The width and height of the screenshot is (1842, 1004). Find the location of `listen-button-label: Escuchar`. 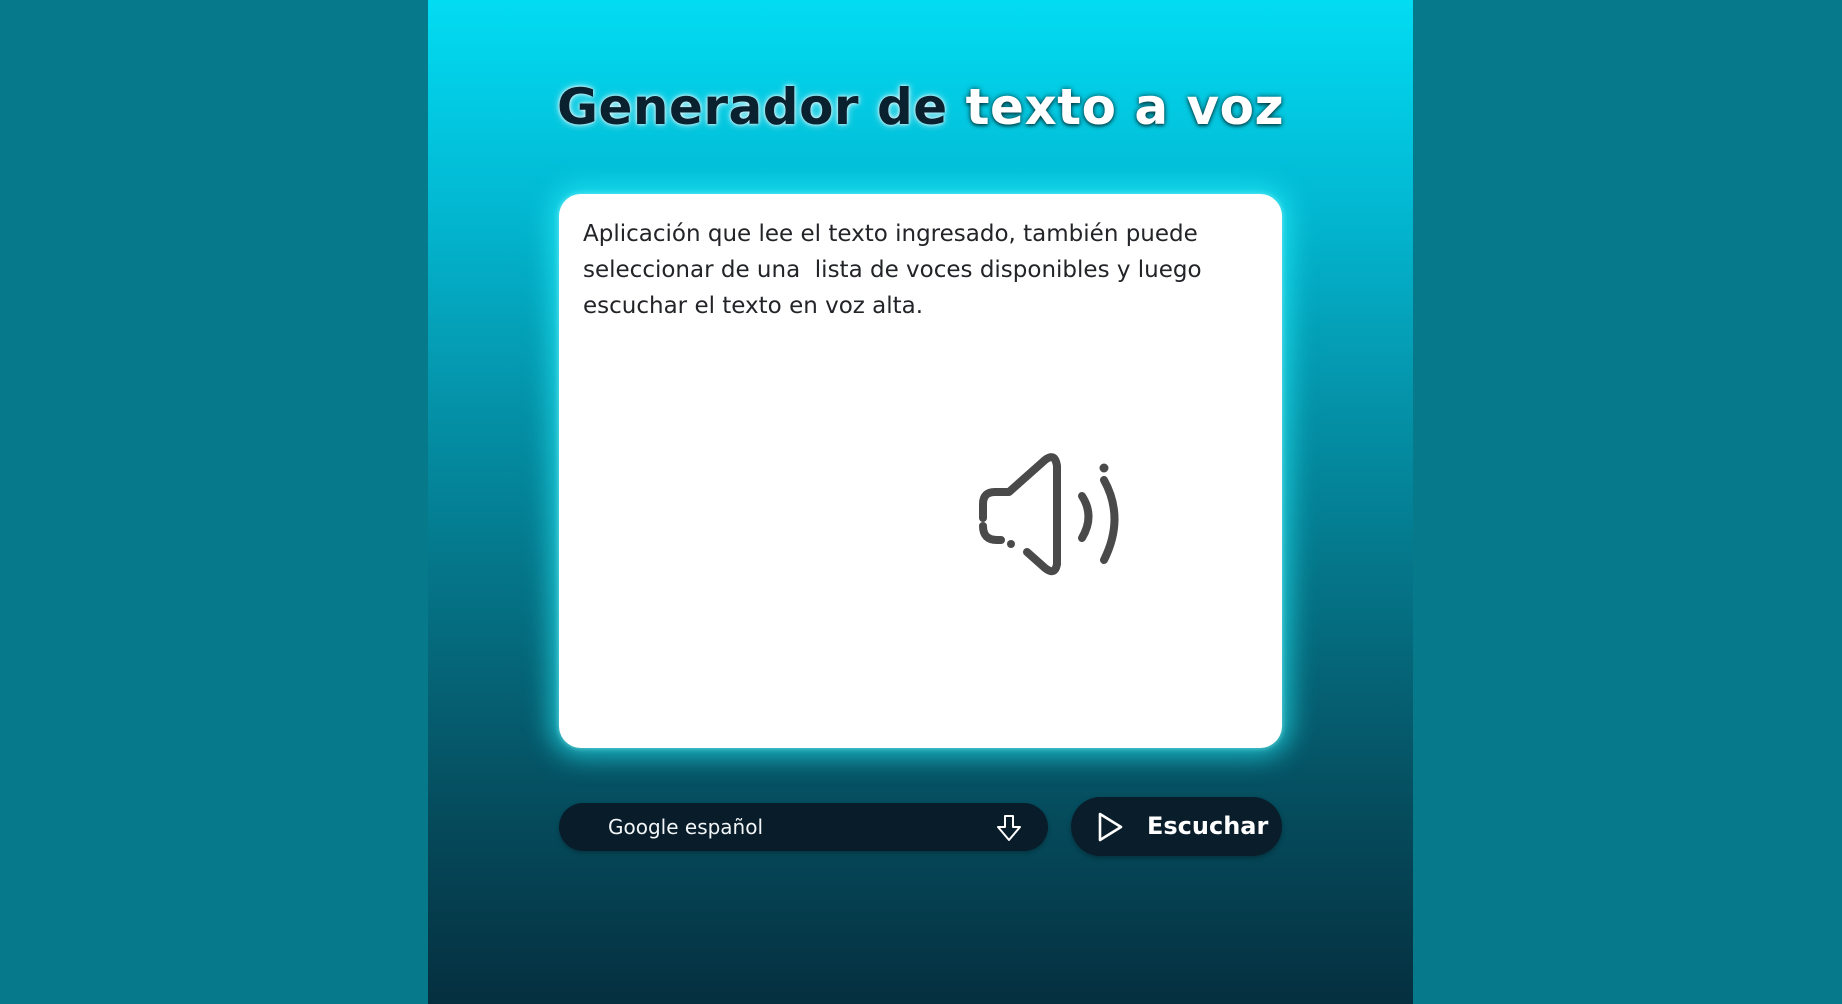

listen-button-label: Escuchar is located at coordinates (1208, 826).